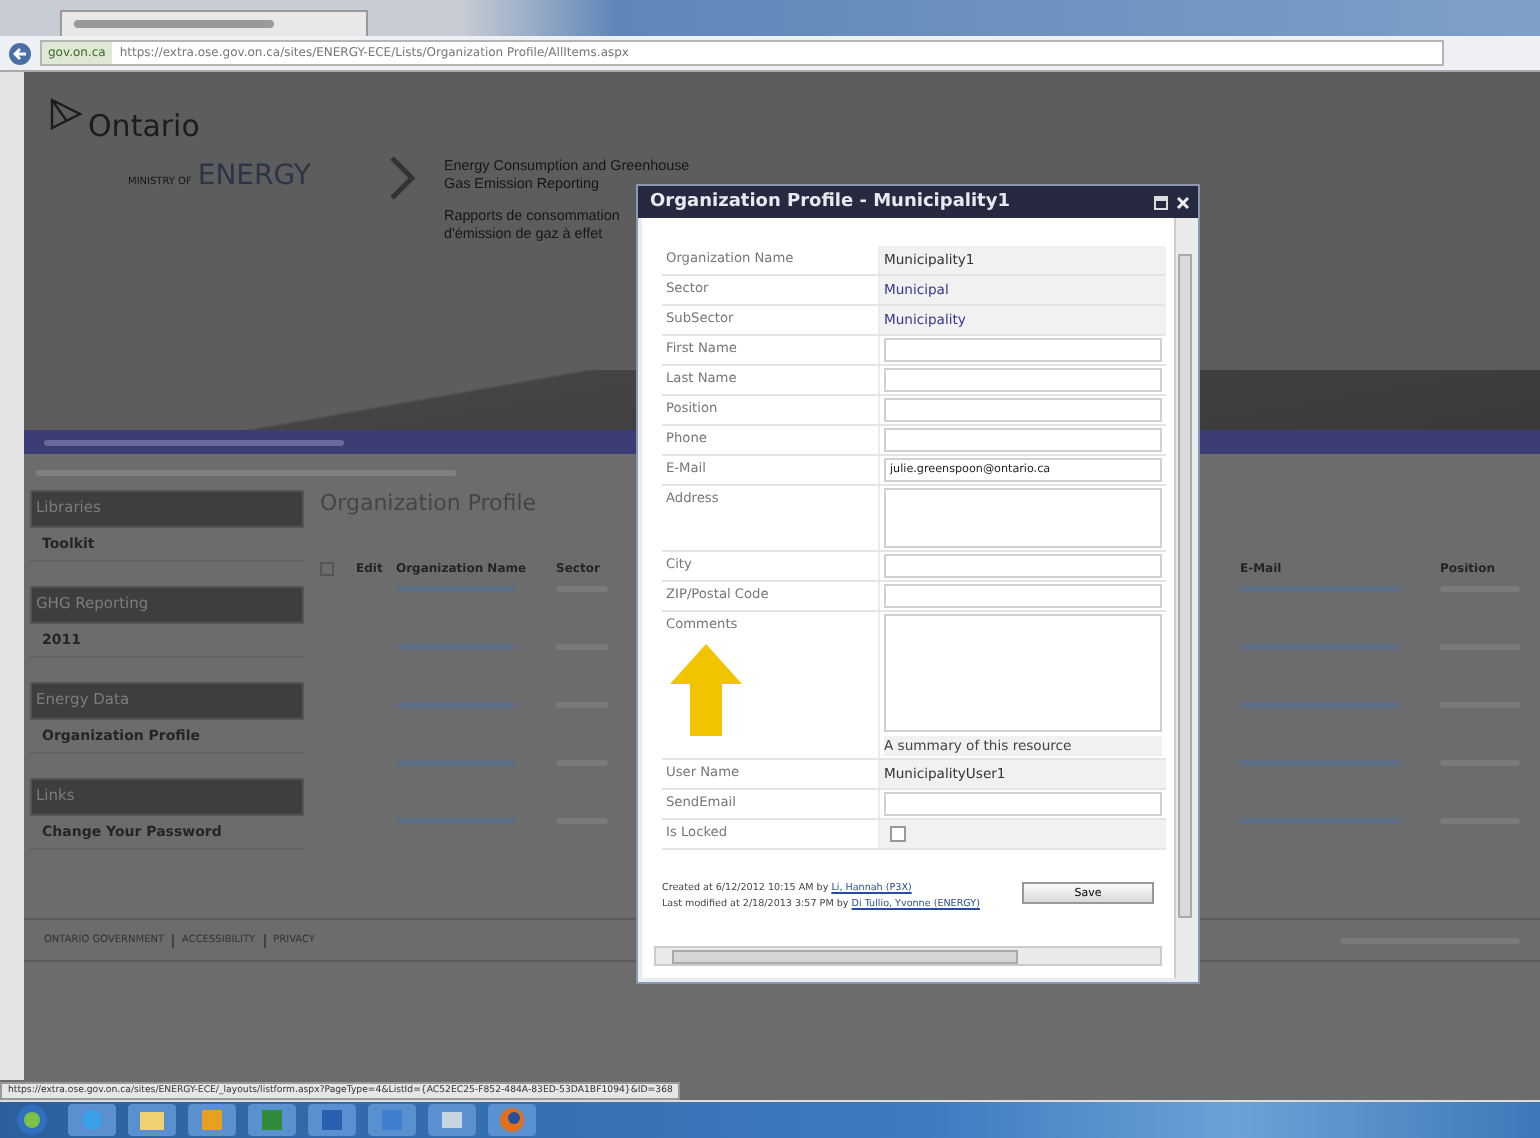 The width and height of the screenshot is (1540, 1138). I want to click on maximize-icon, so click(1161, 202).